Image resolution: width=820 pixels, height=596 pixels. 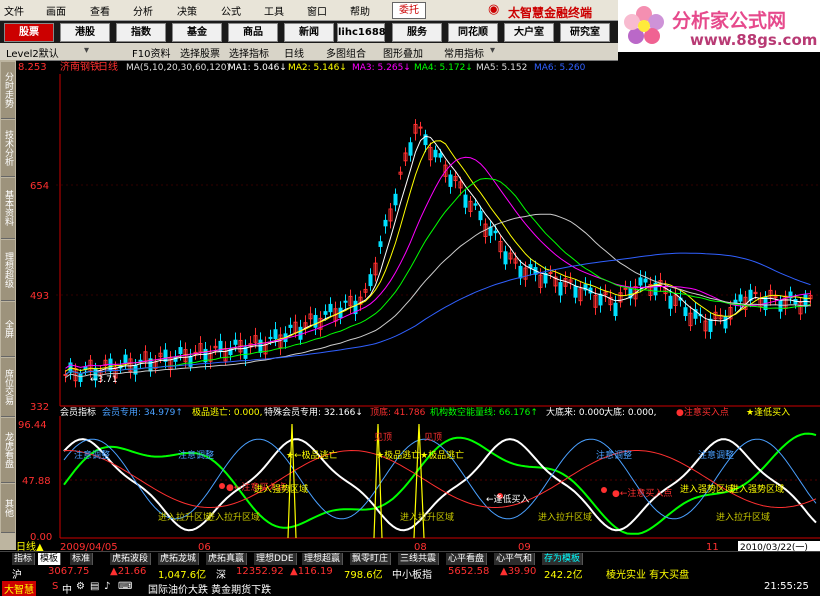 I want to click on tab-three-line: 三线共震, so click(x=419, y=559).